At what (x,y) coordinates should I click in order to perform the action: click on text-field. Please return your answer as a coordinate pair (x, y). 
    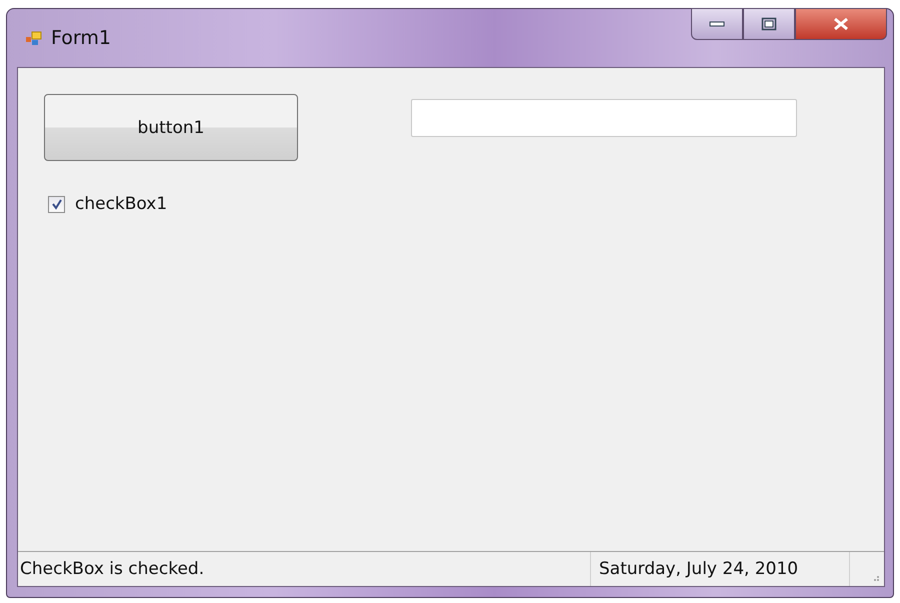
    Looking at the image, I should click on (604, 118).